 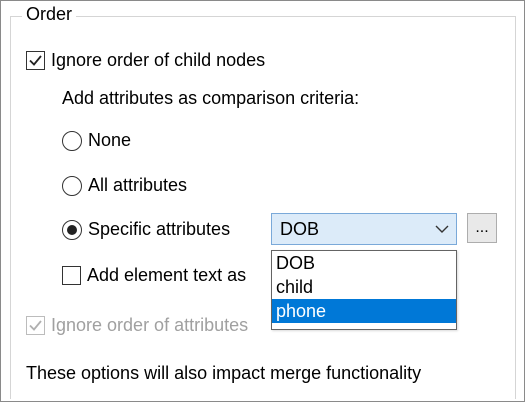 What do you see at coordinates (110, 140) in the screenshot?
I see `radio-none-label: None` at bounding box center [110, 140].